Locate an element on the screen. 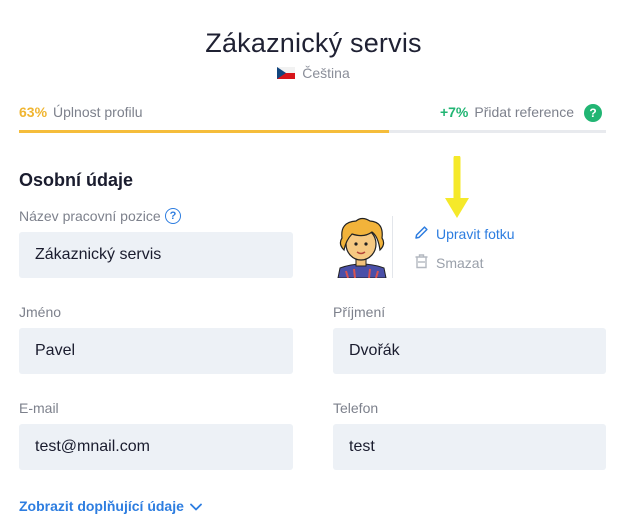 The image size is (627, 514). section-title: Osobní údaje is located at coordinates (76, 180).